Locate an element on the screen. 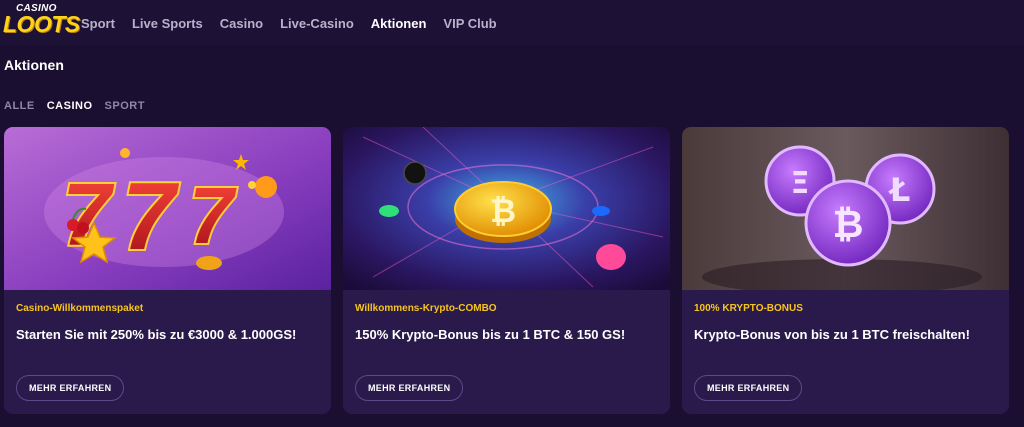 The height and width of the screenshot is (427, 1024). filter-tab-sport: SPORT is located at coordinates (125, 106).